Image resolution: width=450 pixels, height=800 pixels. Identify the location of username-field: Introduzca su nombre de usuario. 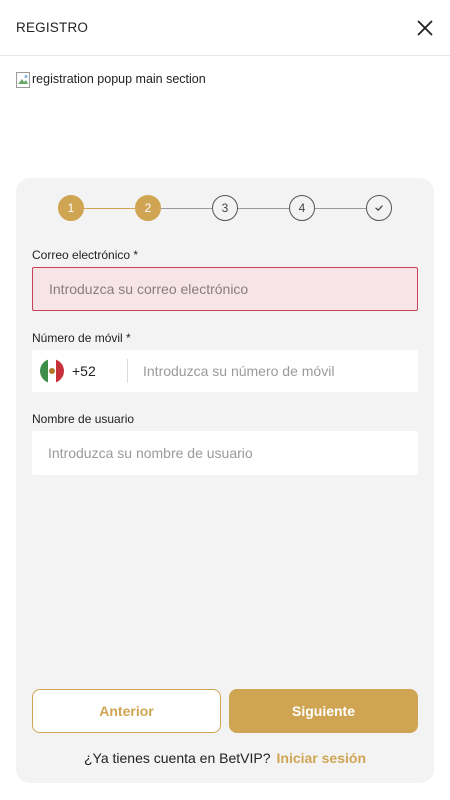
(225, 453).